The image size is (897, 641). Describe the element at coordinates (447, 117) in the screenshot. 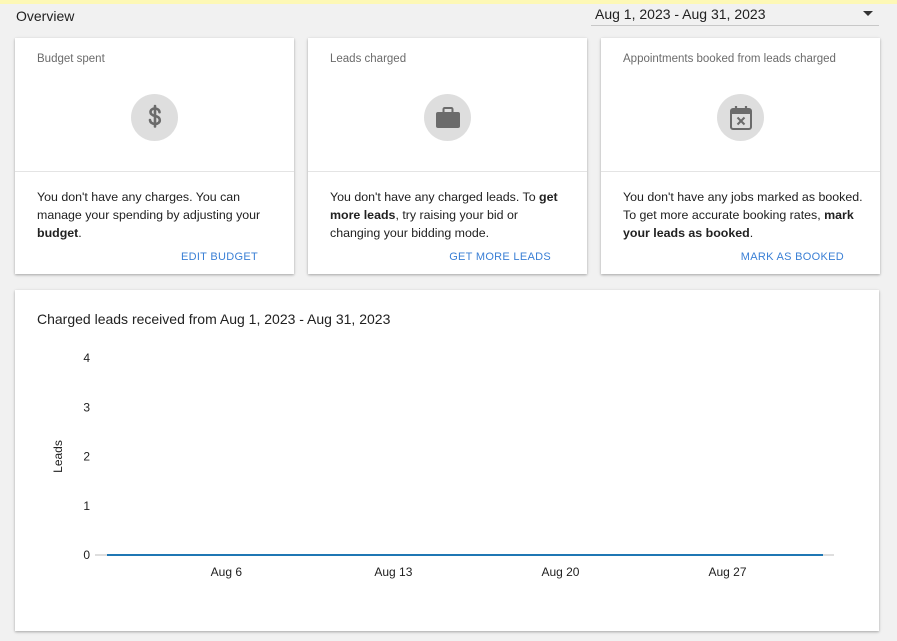

I see `briefcase-icon` at that location.